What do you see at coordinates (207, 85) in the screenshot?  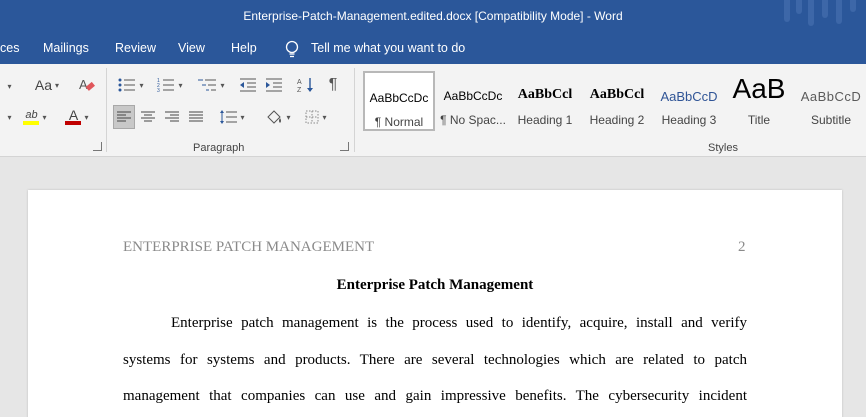 I see `multilevel-list-icon` at bounding box center [207, 85].